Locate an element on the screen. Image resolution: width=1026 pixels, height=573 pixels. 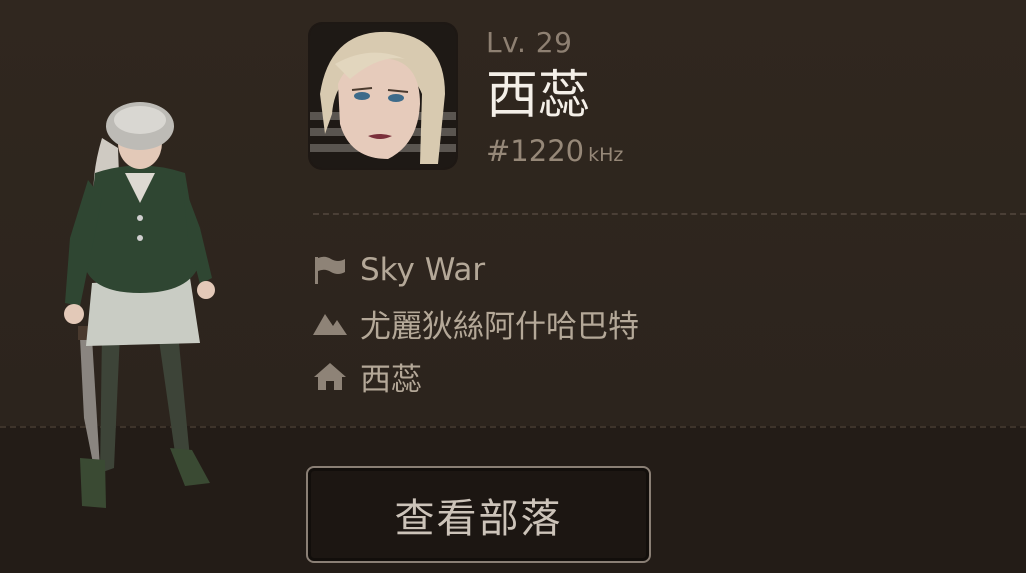
home-name: 西蕊 is located at coordinates (391, 379).